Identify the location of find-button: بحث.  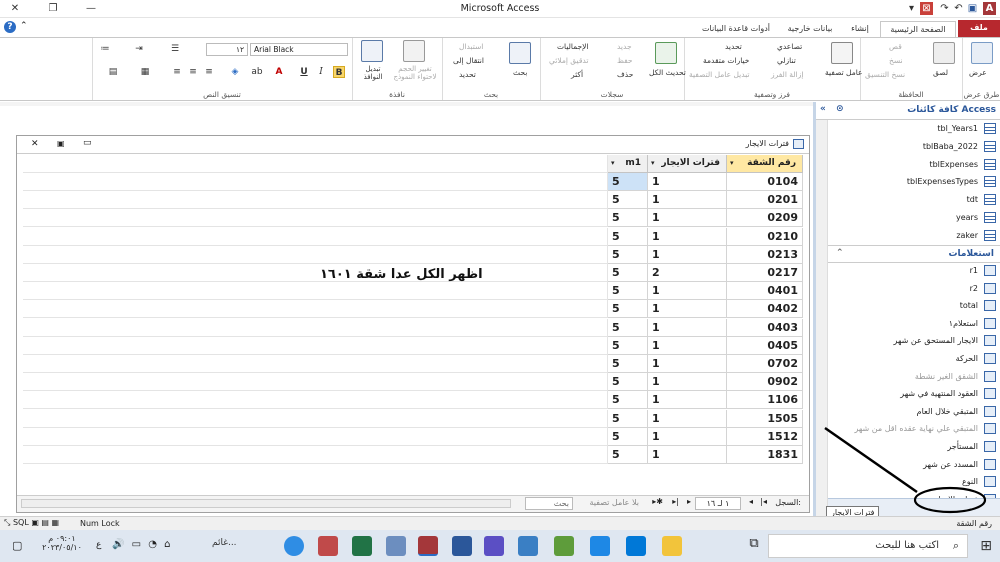
(520, 72).